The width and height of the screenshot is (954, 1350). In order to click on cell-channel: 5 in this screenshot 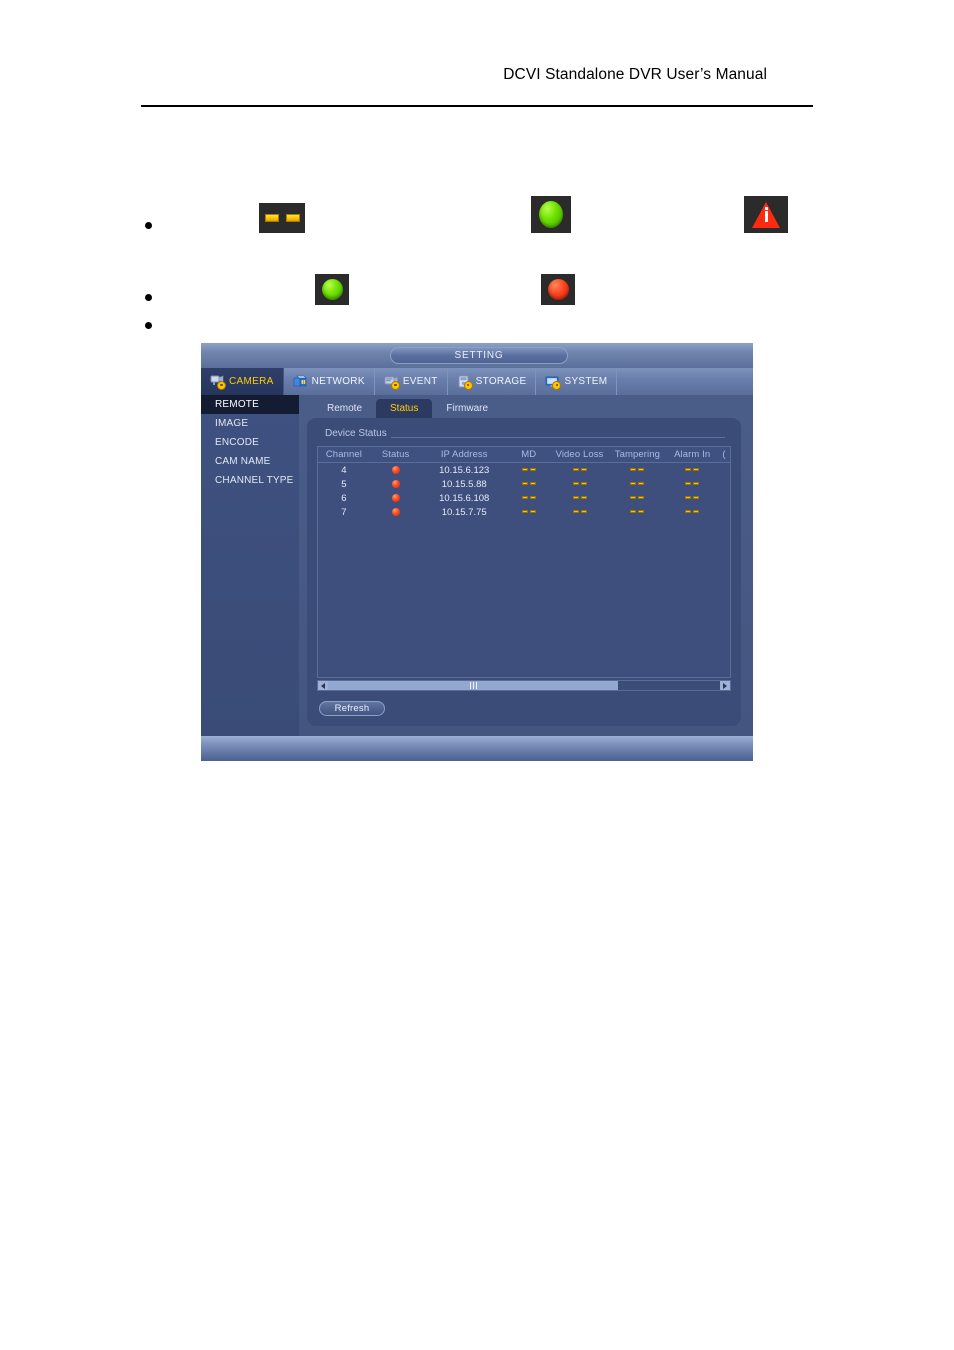, I will do `click(344, 484)`.